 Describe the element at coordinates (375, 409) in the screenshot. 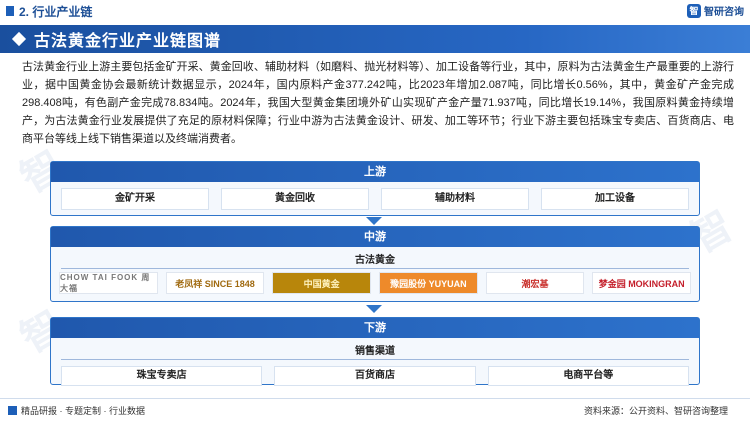

I see `footer: 精品研报 · 专题定制 · 行业数据 资料来源：公开资料、智研咨询整理` at that location.